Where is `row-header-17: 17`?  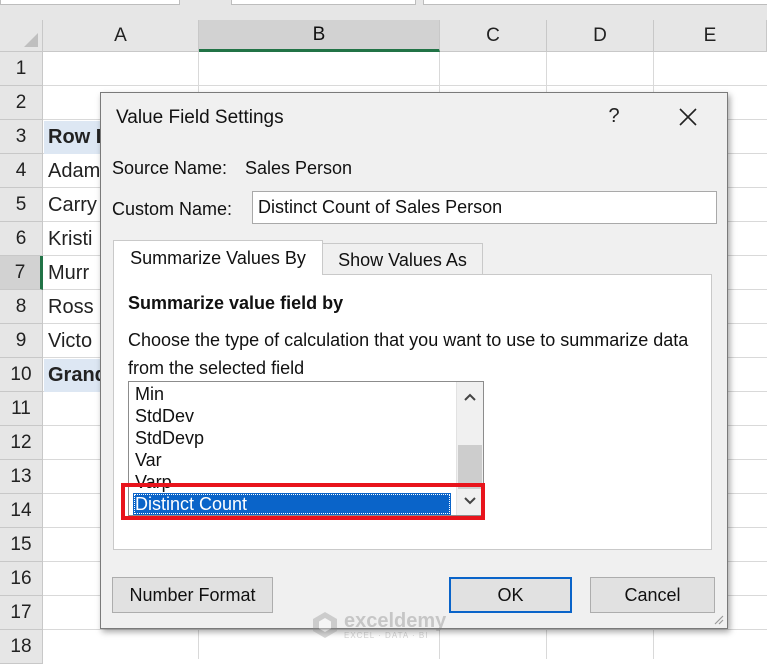
row-header-17: 17 is located at coordinates (21, 613).